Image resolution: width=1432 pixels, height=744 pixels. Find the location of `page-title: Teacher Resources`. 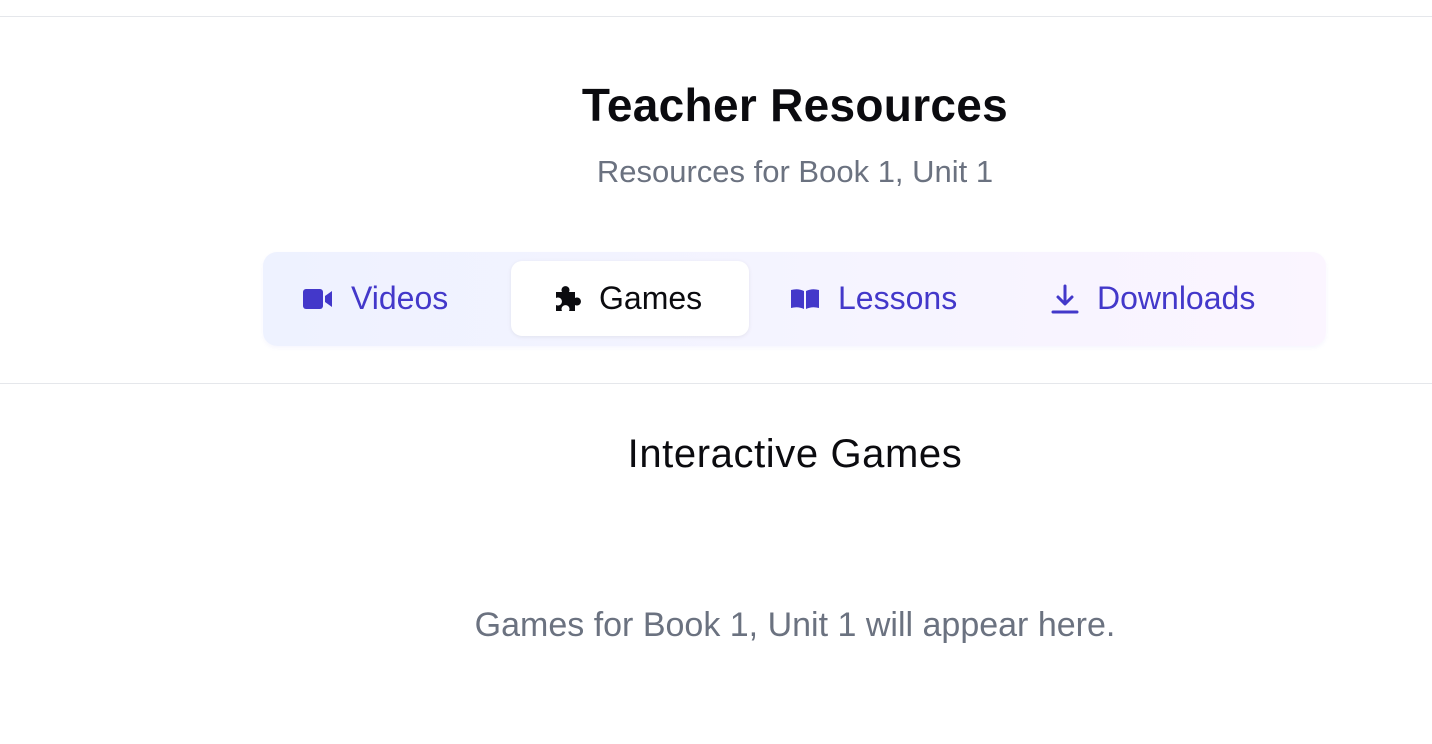

page-title: Teacher Resources is located at coordinates (795, 105).